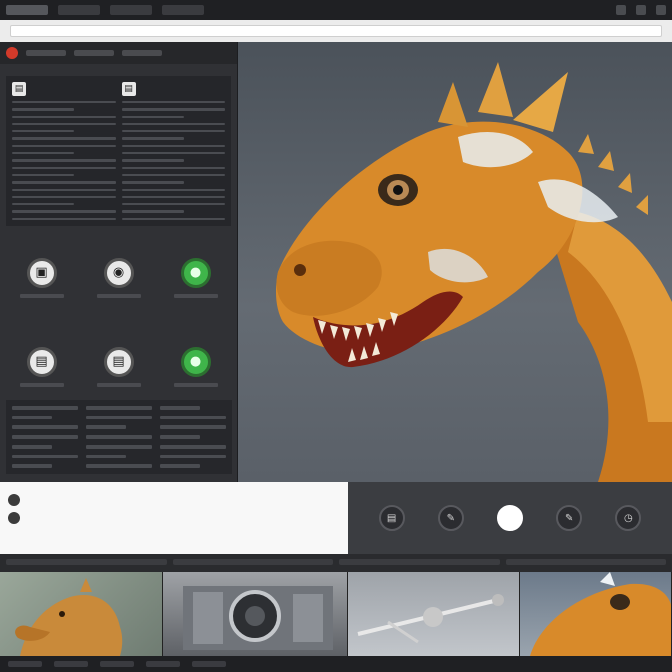  What do you see at coordinates (118, 322) in the screenshot?
I see `icon-grid: ▣ ◉ ● ▤ ▤ ●` at bounding box center [118, 322].